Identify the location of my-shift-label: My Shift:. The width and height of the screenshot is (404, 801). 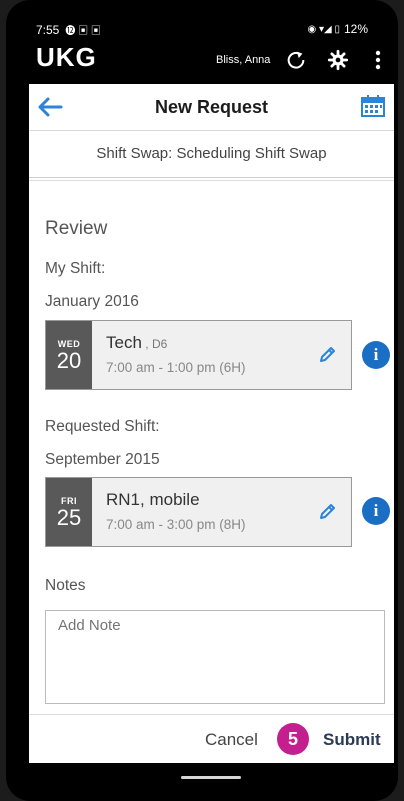
(75, 268).